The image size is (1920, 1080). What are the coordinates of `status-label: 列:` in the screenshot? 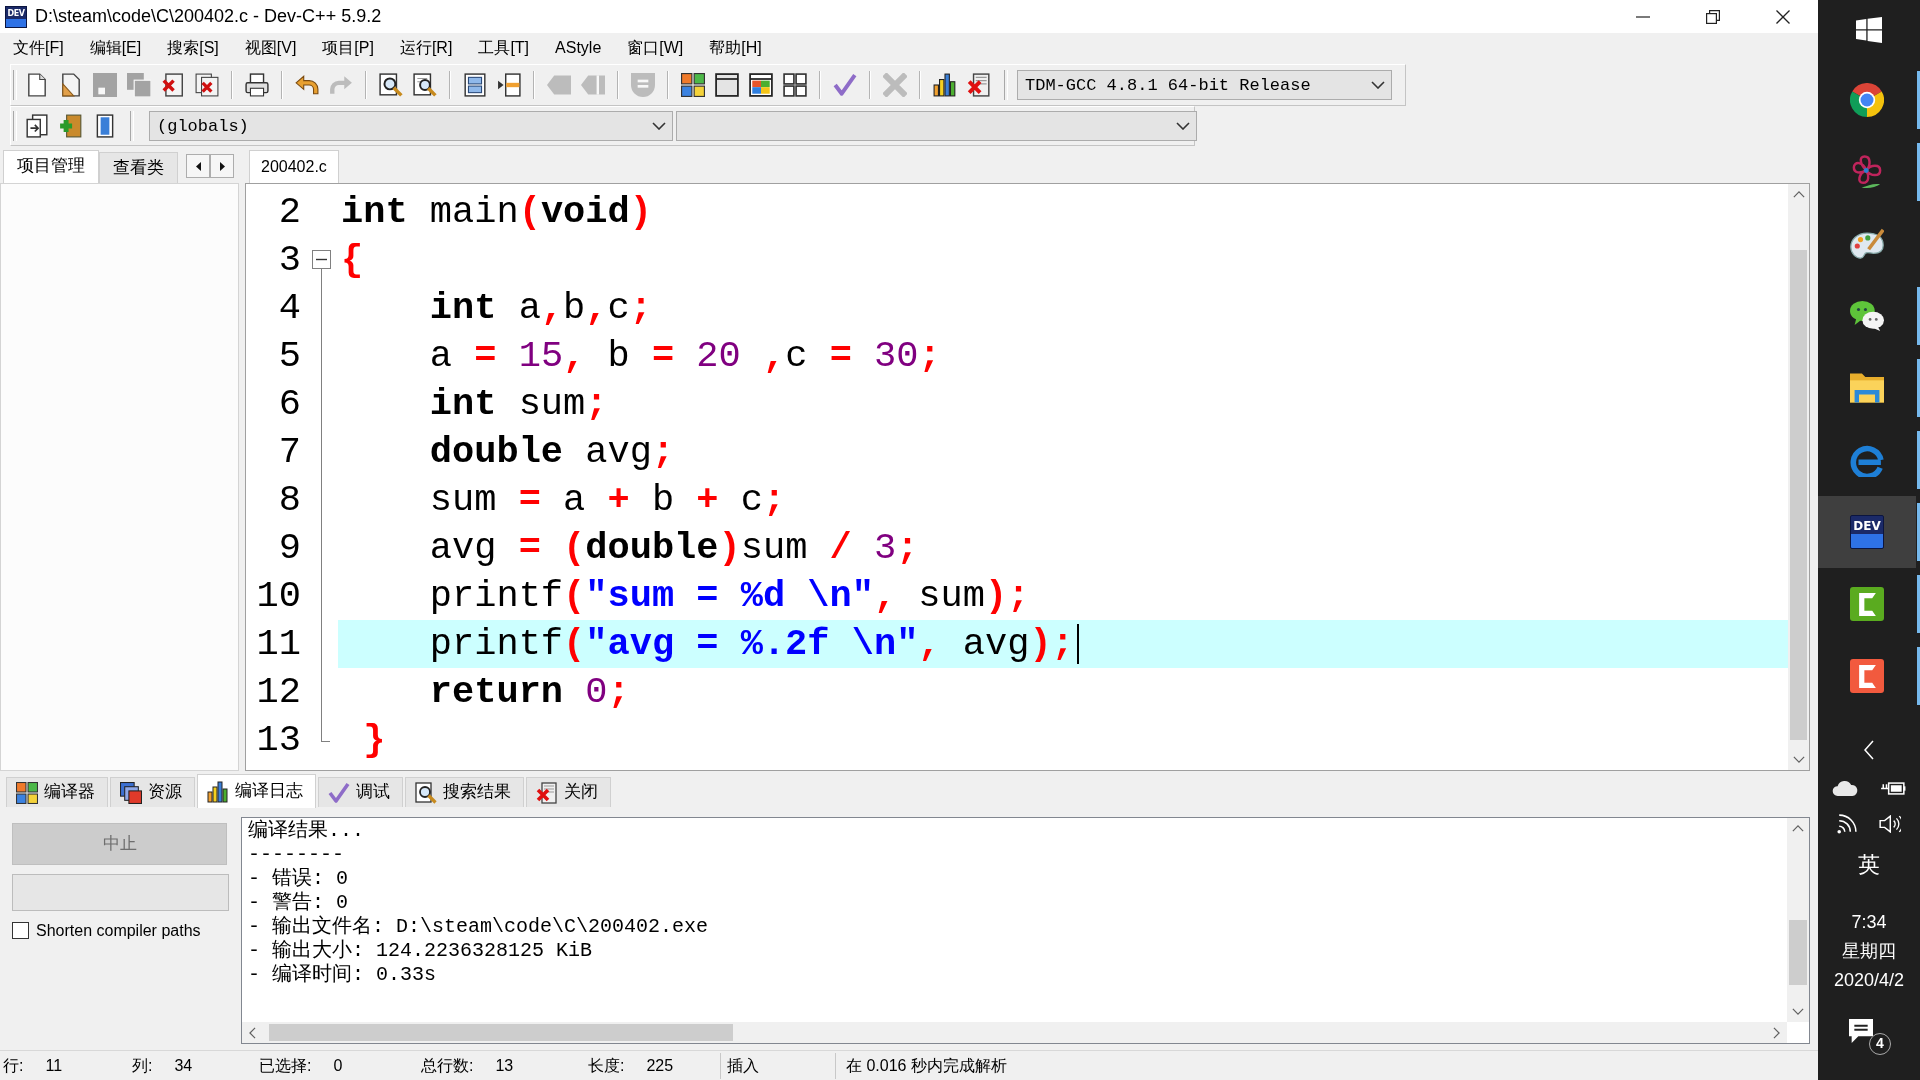 It's located at (142, 1065).